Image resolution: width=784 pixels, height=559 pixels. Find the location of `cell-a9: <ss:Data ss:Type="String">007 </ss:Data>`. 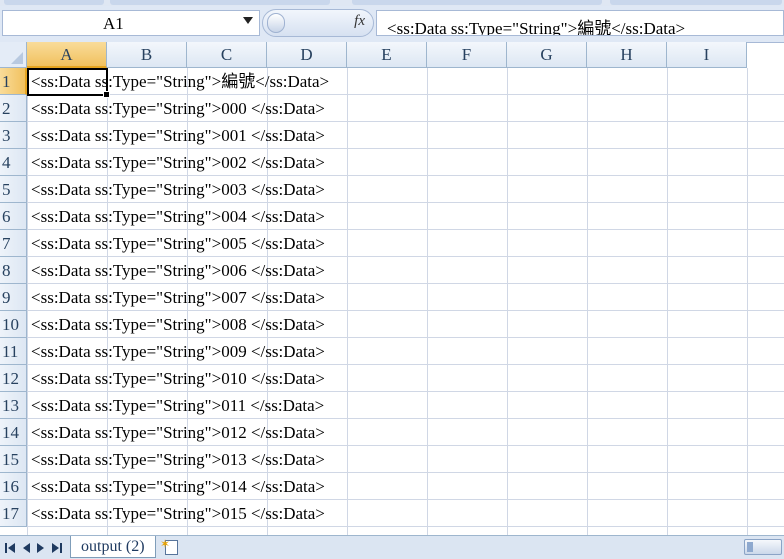

cell-a9: <ss:Data ss:Type="String">007 </ss:Data> is located at coordinates (178, 297).